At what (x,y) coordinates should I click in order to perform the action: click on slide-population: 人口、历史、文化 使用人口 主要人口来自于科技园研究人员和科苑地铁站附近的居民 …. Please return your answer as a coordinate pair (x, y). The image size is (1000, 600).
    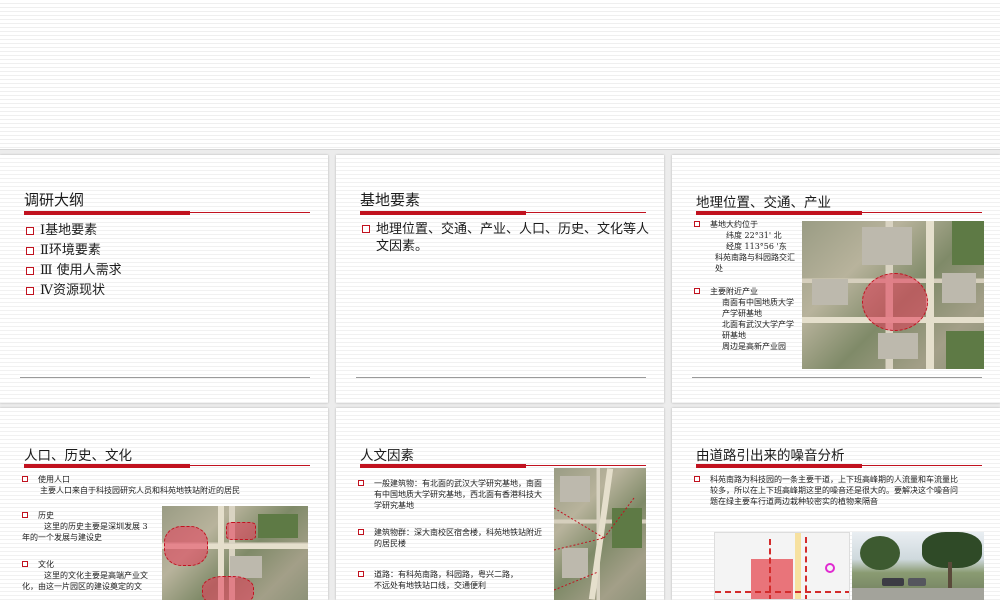
    Looking at the image, I should click on (164, 504).